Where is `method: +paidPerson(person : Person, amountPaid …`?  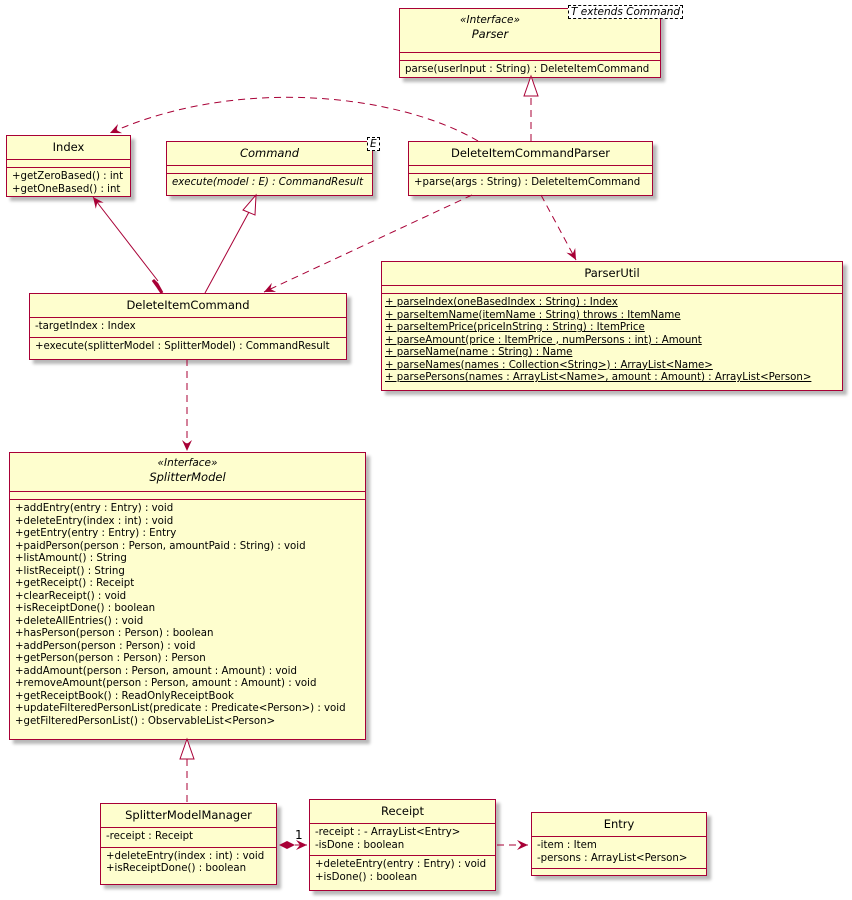 method: +paidPerson(person : Person, amountPaid … is located at coordinates (160, 546).